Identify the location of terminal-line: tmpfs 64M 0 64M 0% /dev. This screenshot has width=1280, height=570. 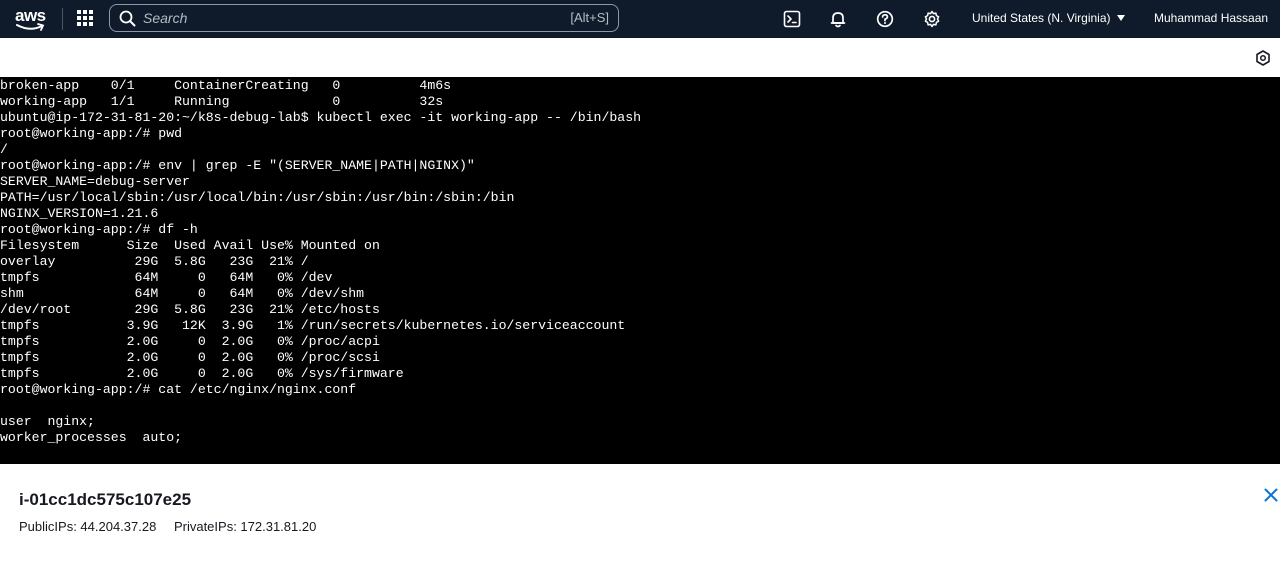
(166, 277).